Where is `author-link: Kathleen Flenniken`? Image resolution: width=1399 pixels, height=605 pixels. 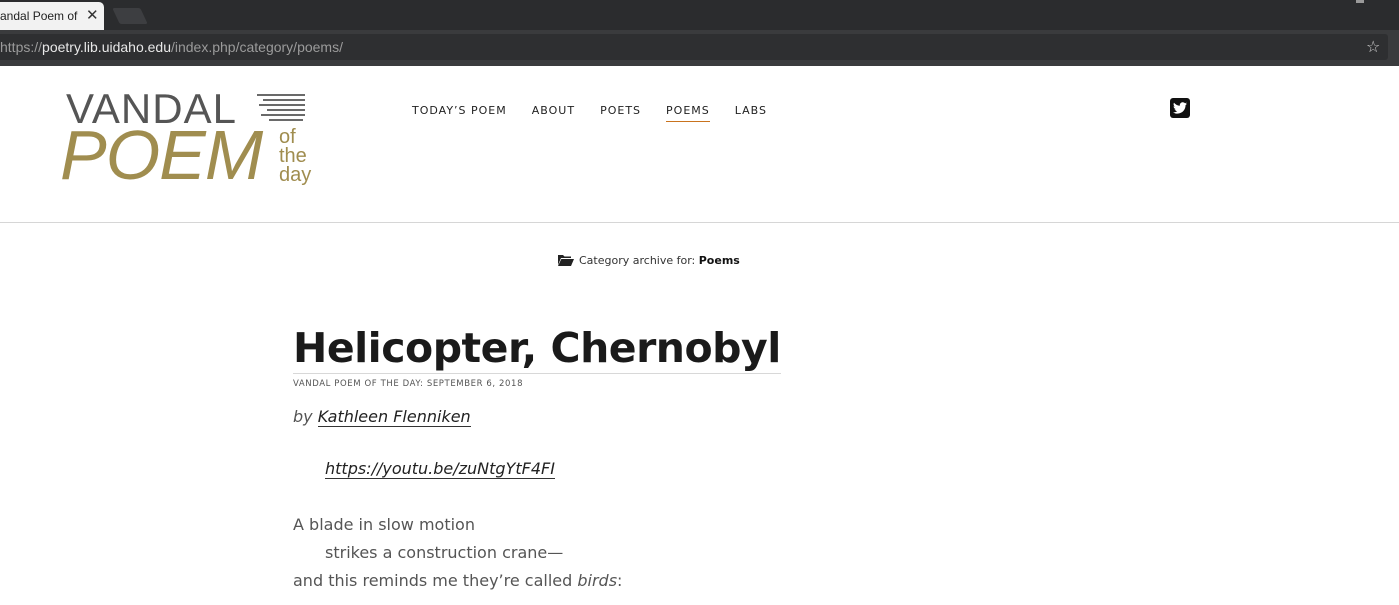 author-link: Kathleen Flenniken is located at coordinates (394, 417).